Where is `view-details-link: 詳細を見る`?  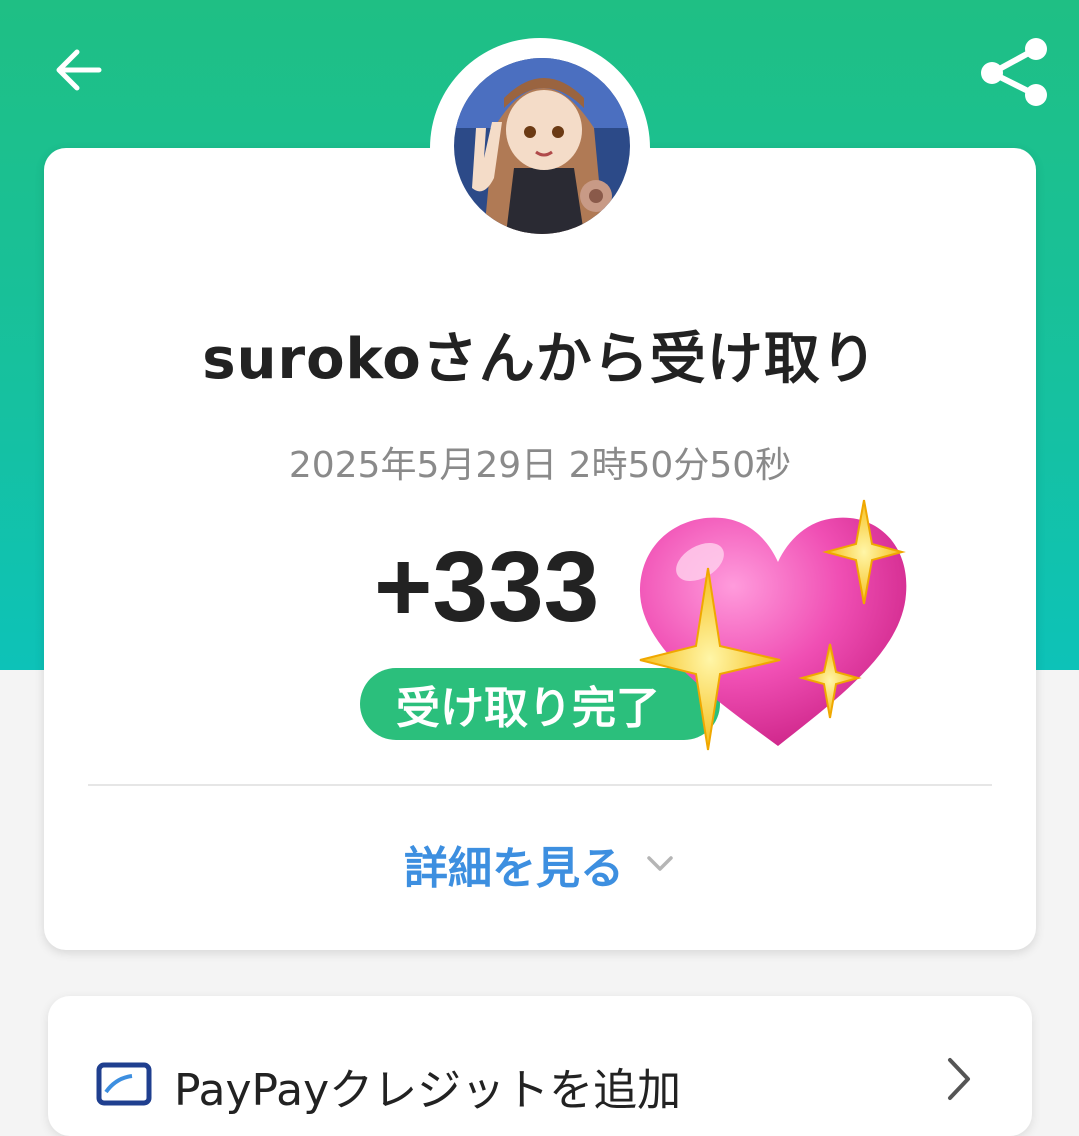
view-details-link: 詳細を見る is located at coordinates (539, 864).